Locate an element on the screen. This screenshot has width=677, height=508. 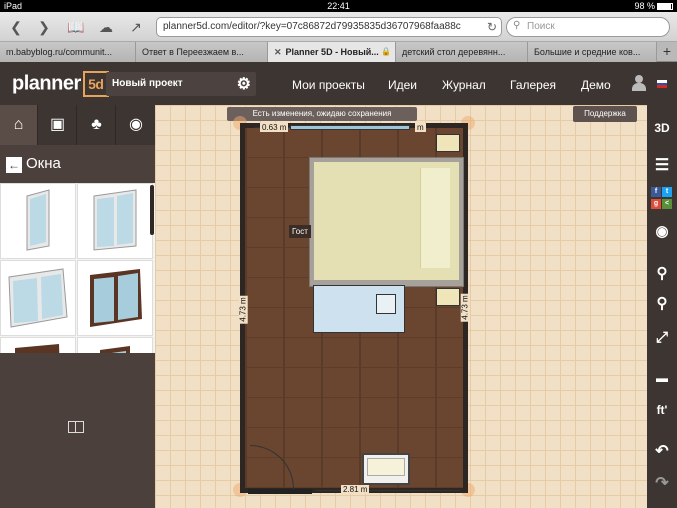
planner5d-logo: planner 5d is located at coordinates (60, 84).